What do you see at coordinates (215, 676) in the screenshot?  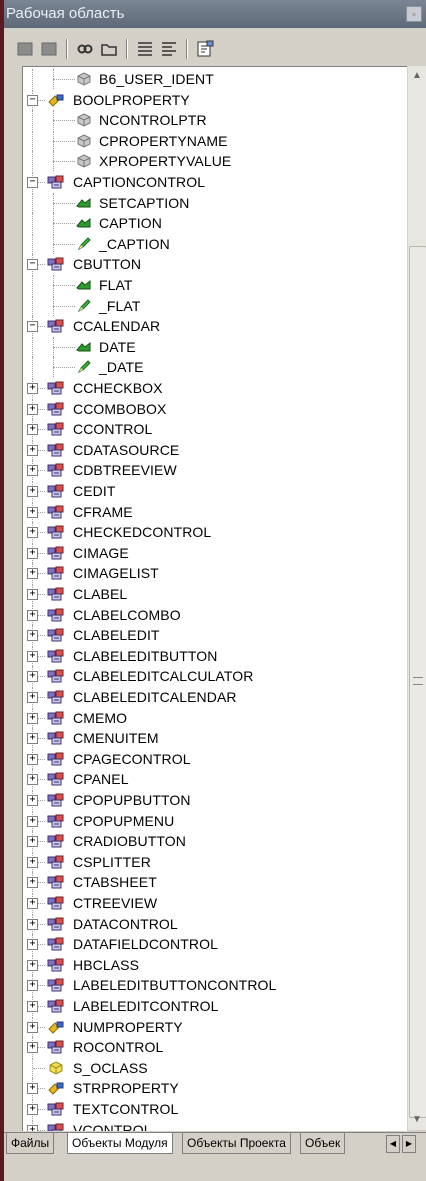 I see `tree-node: + CLABELEDITCALCULATOR` at bounding box center [215, 676].